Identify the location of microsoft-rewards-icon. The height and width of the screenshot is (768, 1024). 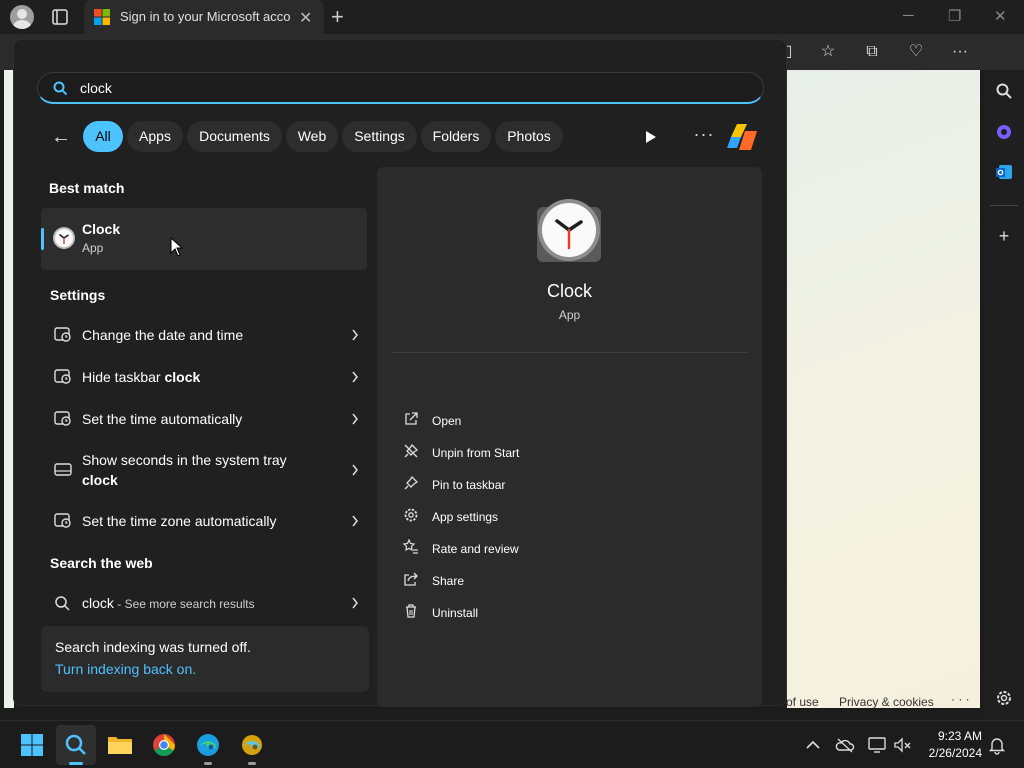
(743, 137).